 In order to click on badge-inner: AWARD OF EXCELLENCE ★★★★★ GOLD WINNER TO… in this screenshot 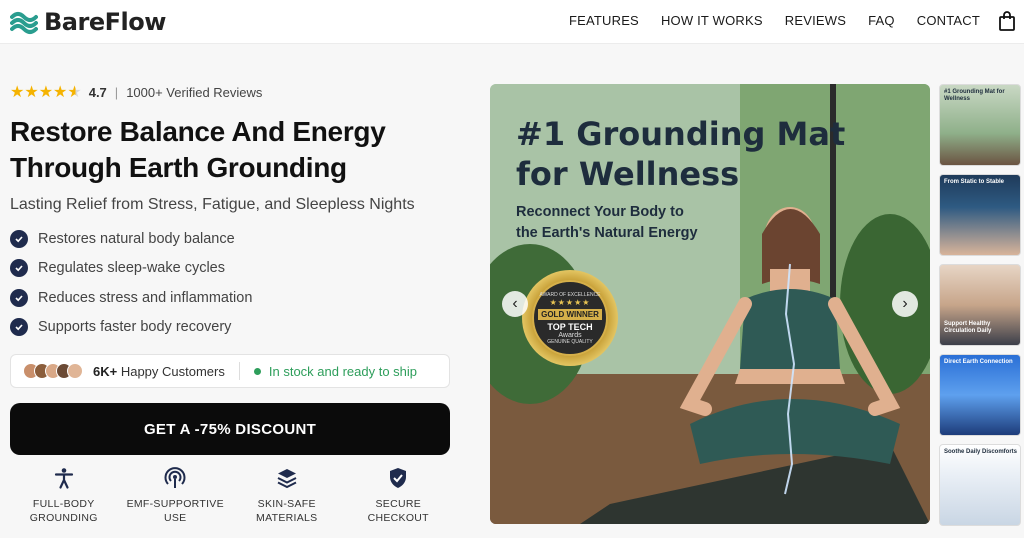, I will do `click(570, 318)`.